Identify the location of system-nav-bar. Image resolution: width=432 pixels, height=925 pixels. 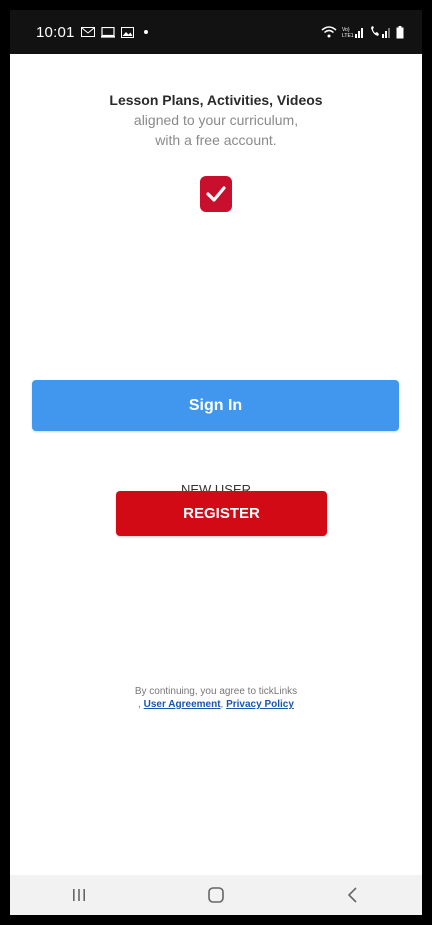
(216, 895).